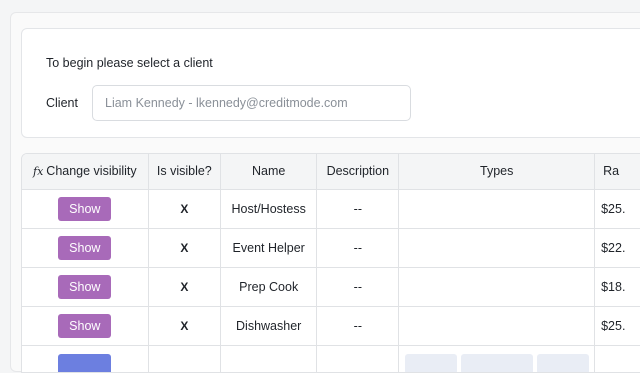  I want to click on header-description: Description, so click(358, 171).